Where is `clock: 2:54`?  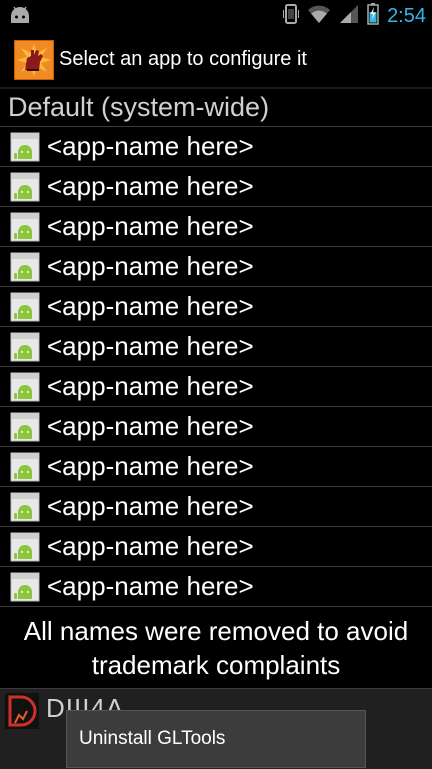 clock: 2:54 is located at coordinates (406, 15).